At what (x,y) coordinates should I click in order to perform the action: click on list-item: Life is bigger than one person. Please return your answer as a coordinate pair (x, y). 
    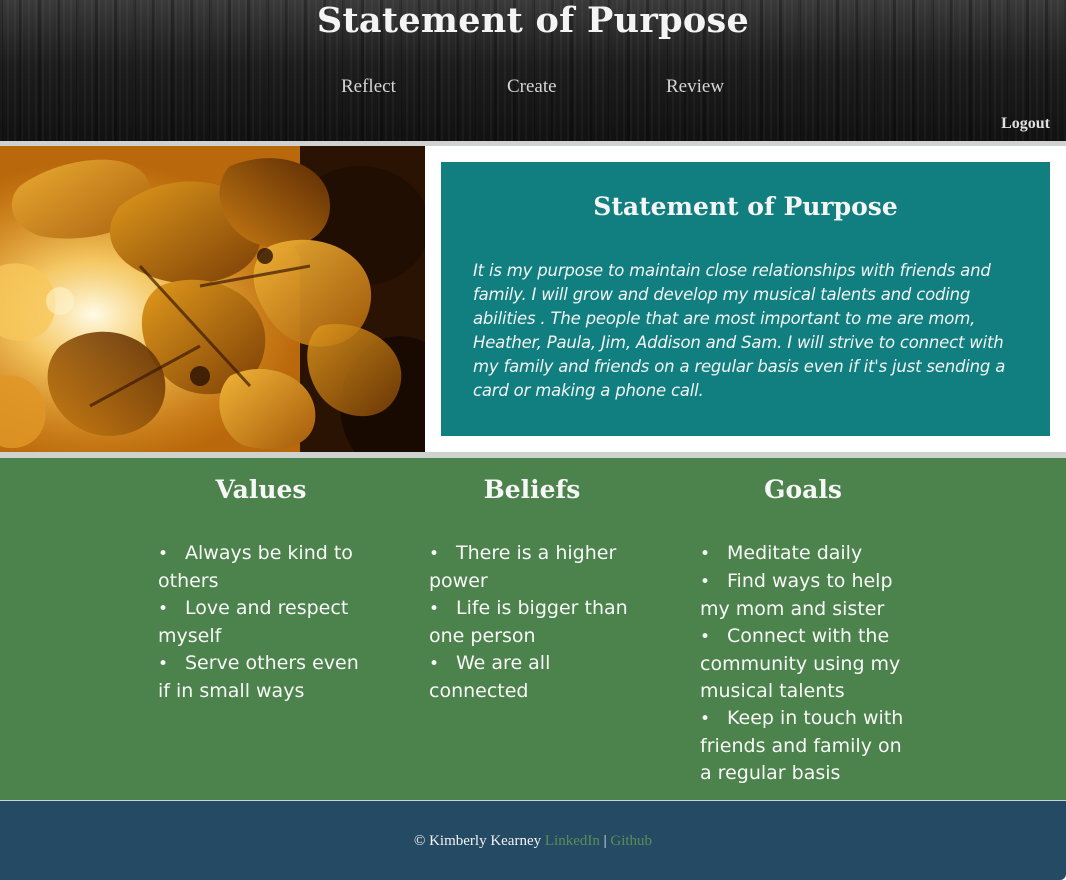
    Looking at the image, I should click on (536, 622).